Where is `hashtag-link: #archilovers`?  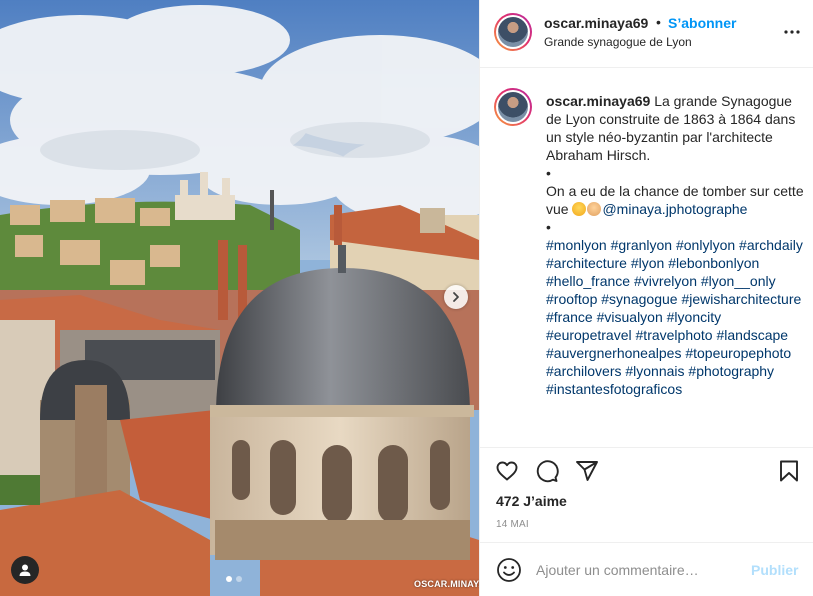
hashtag-link: #archilovers is located at coordinates (583, 371).